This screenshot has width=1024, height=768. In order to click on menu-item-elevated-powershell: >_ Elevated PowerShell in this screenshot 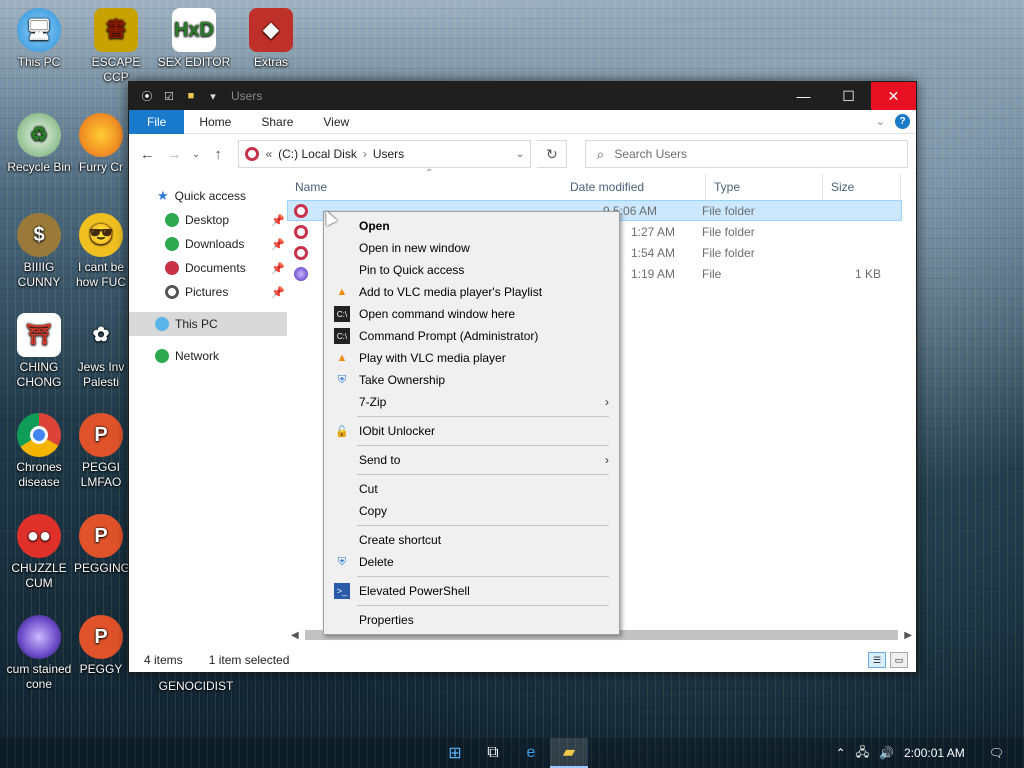, I will do `click(471, 591)`.